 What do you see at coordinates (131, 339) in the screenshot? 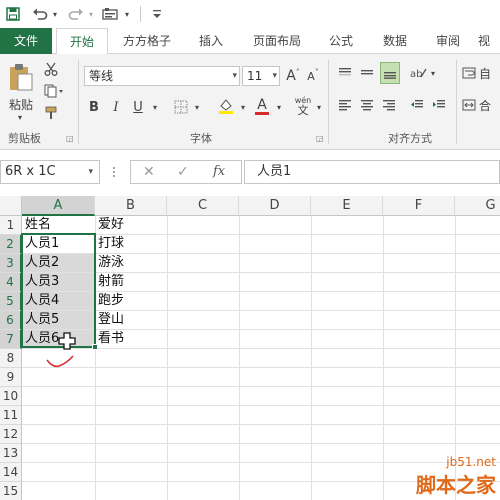
I see `cell-b7: 看书` at bounding box center [131, 339].